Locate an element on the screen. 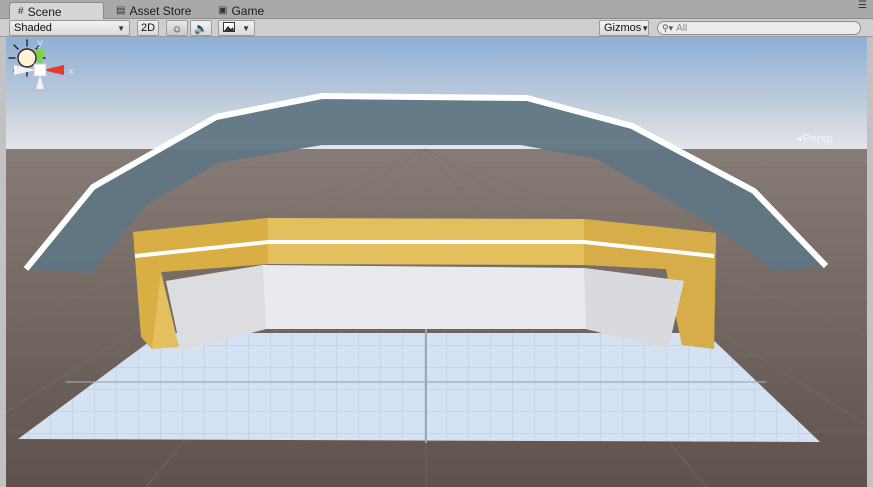 This screenshot has height=487, width=873. arrow-left-icon: ◂ is located at coordinates (799, 139).